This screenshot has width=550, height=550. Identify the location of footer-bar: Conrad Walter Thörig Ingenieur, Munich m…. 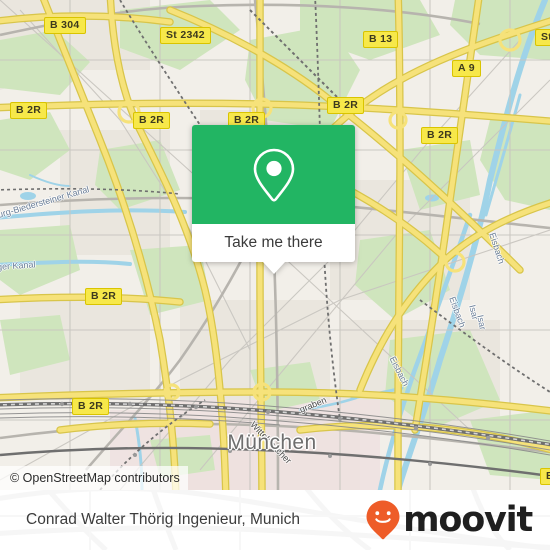
(275, 520).